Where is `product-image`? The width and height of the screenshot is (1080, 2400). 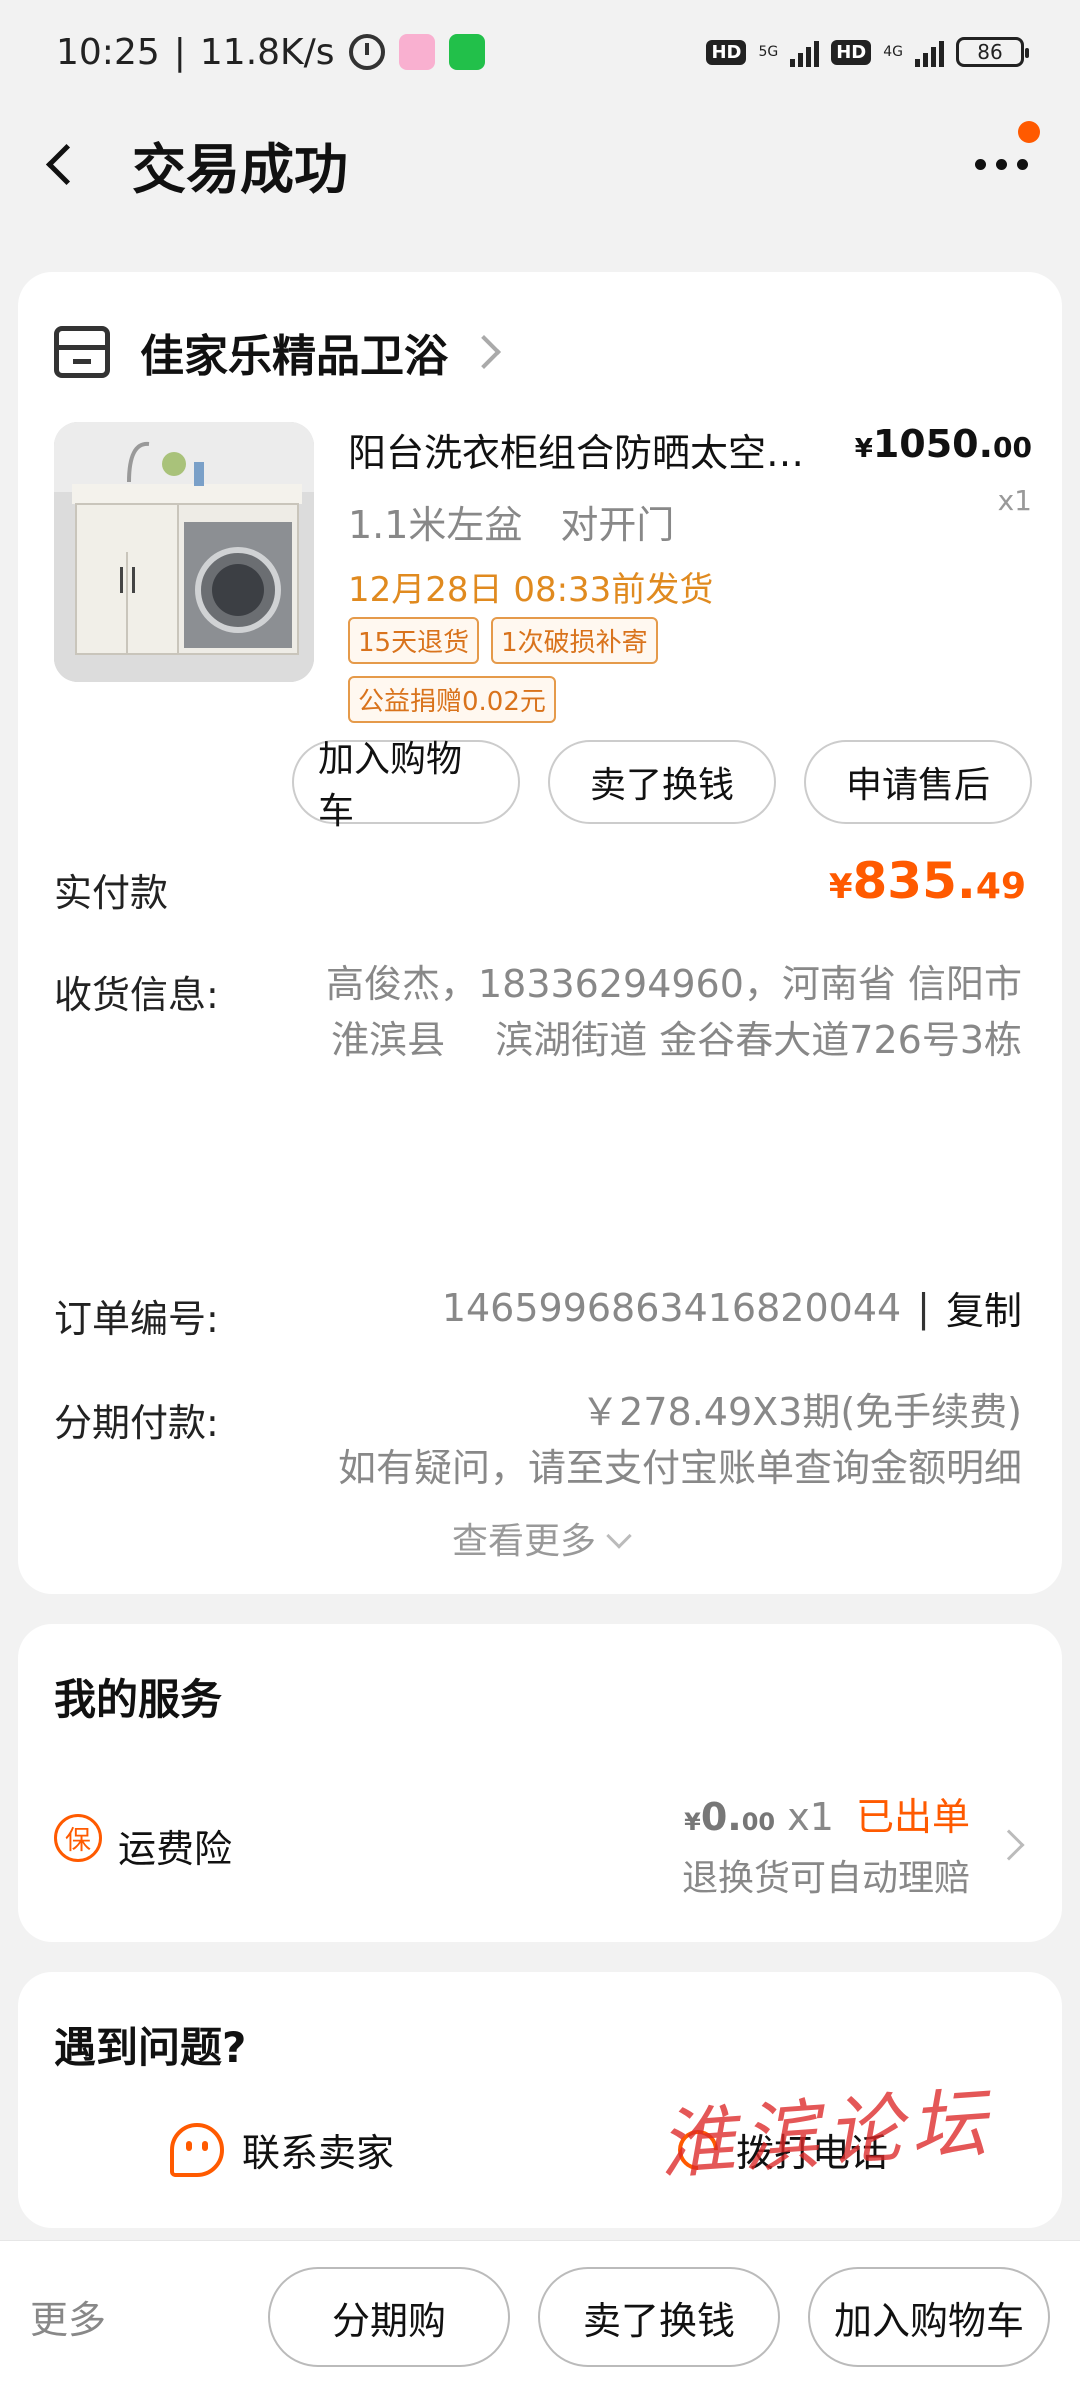
product-image is located at coordinates (184, 552).